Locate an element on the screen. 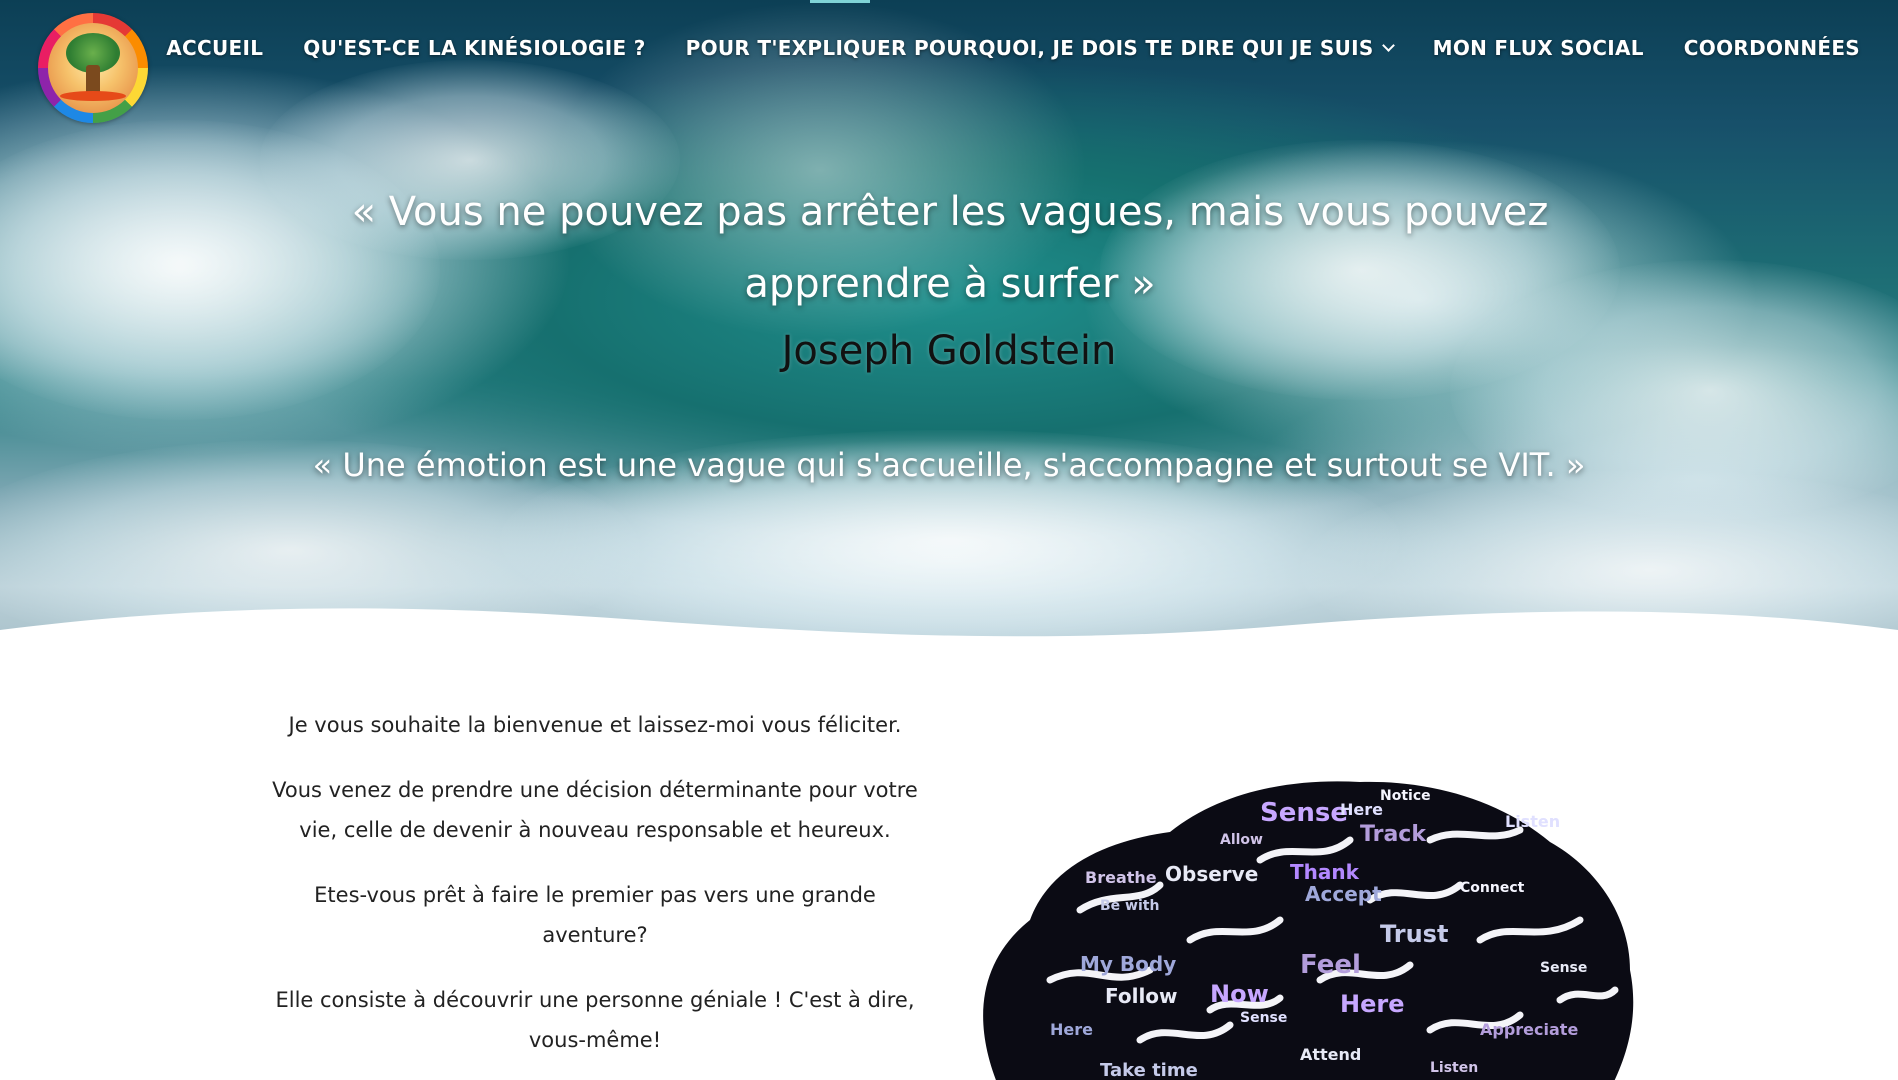  logo-inner is located at coordinates (93, 68).